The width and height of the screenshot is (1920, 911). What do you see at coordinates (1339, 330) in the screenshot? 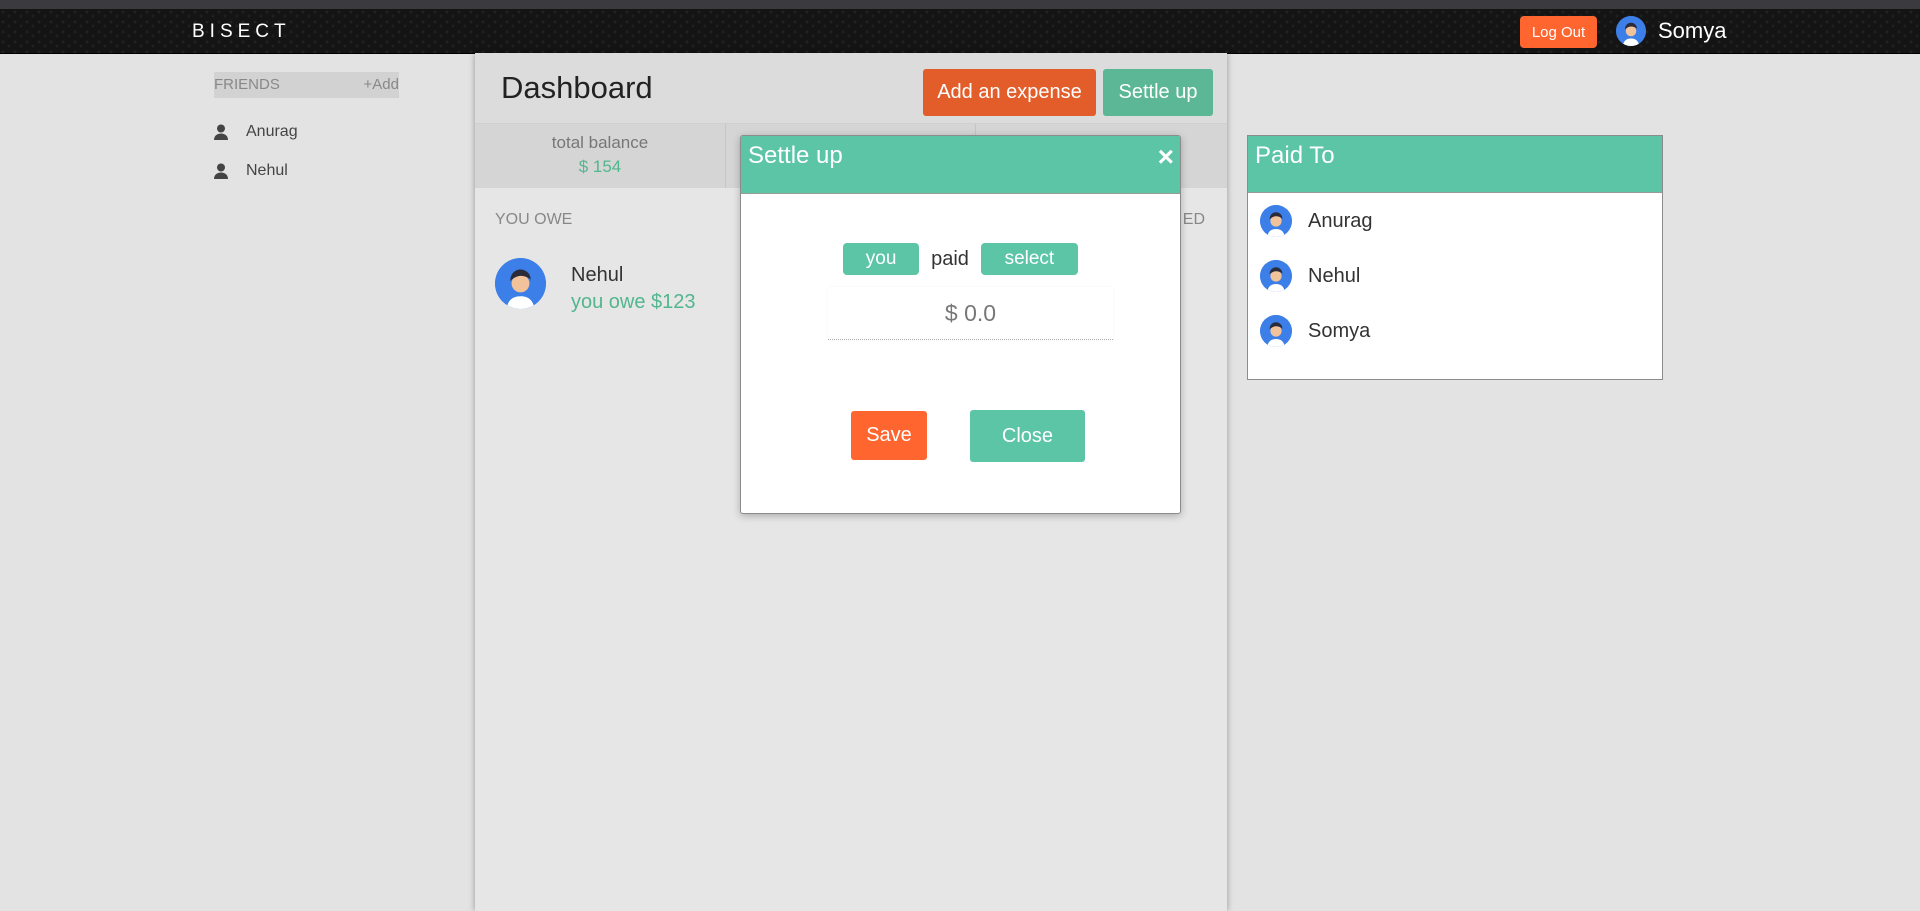
I see `paid-to-name: Somya` at bounding box center [1339, 330].